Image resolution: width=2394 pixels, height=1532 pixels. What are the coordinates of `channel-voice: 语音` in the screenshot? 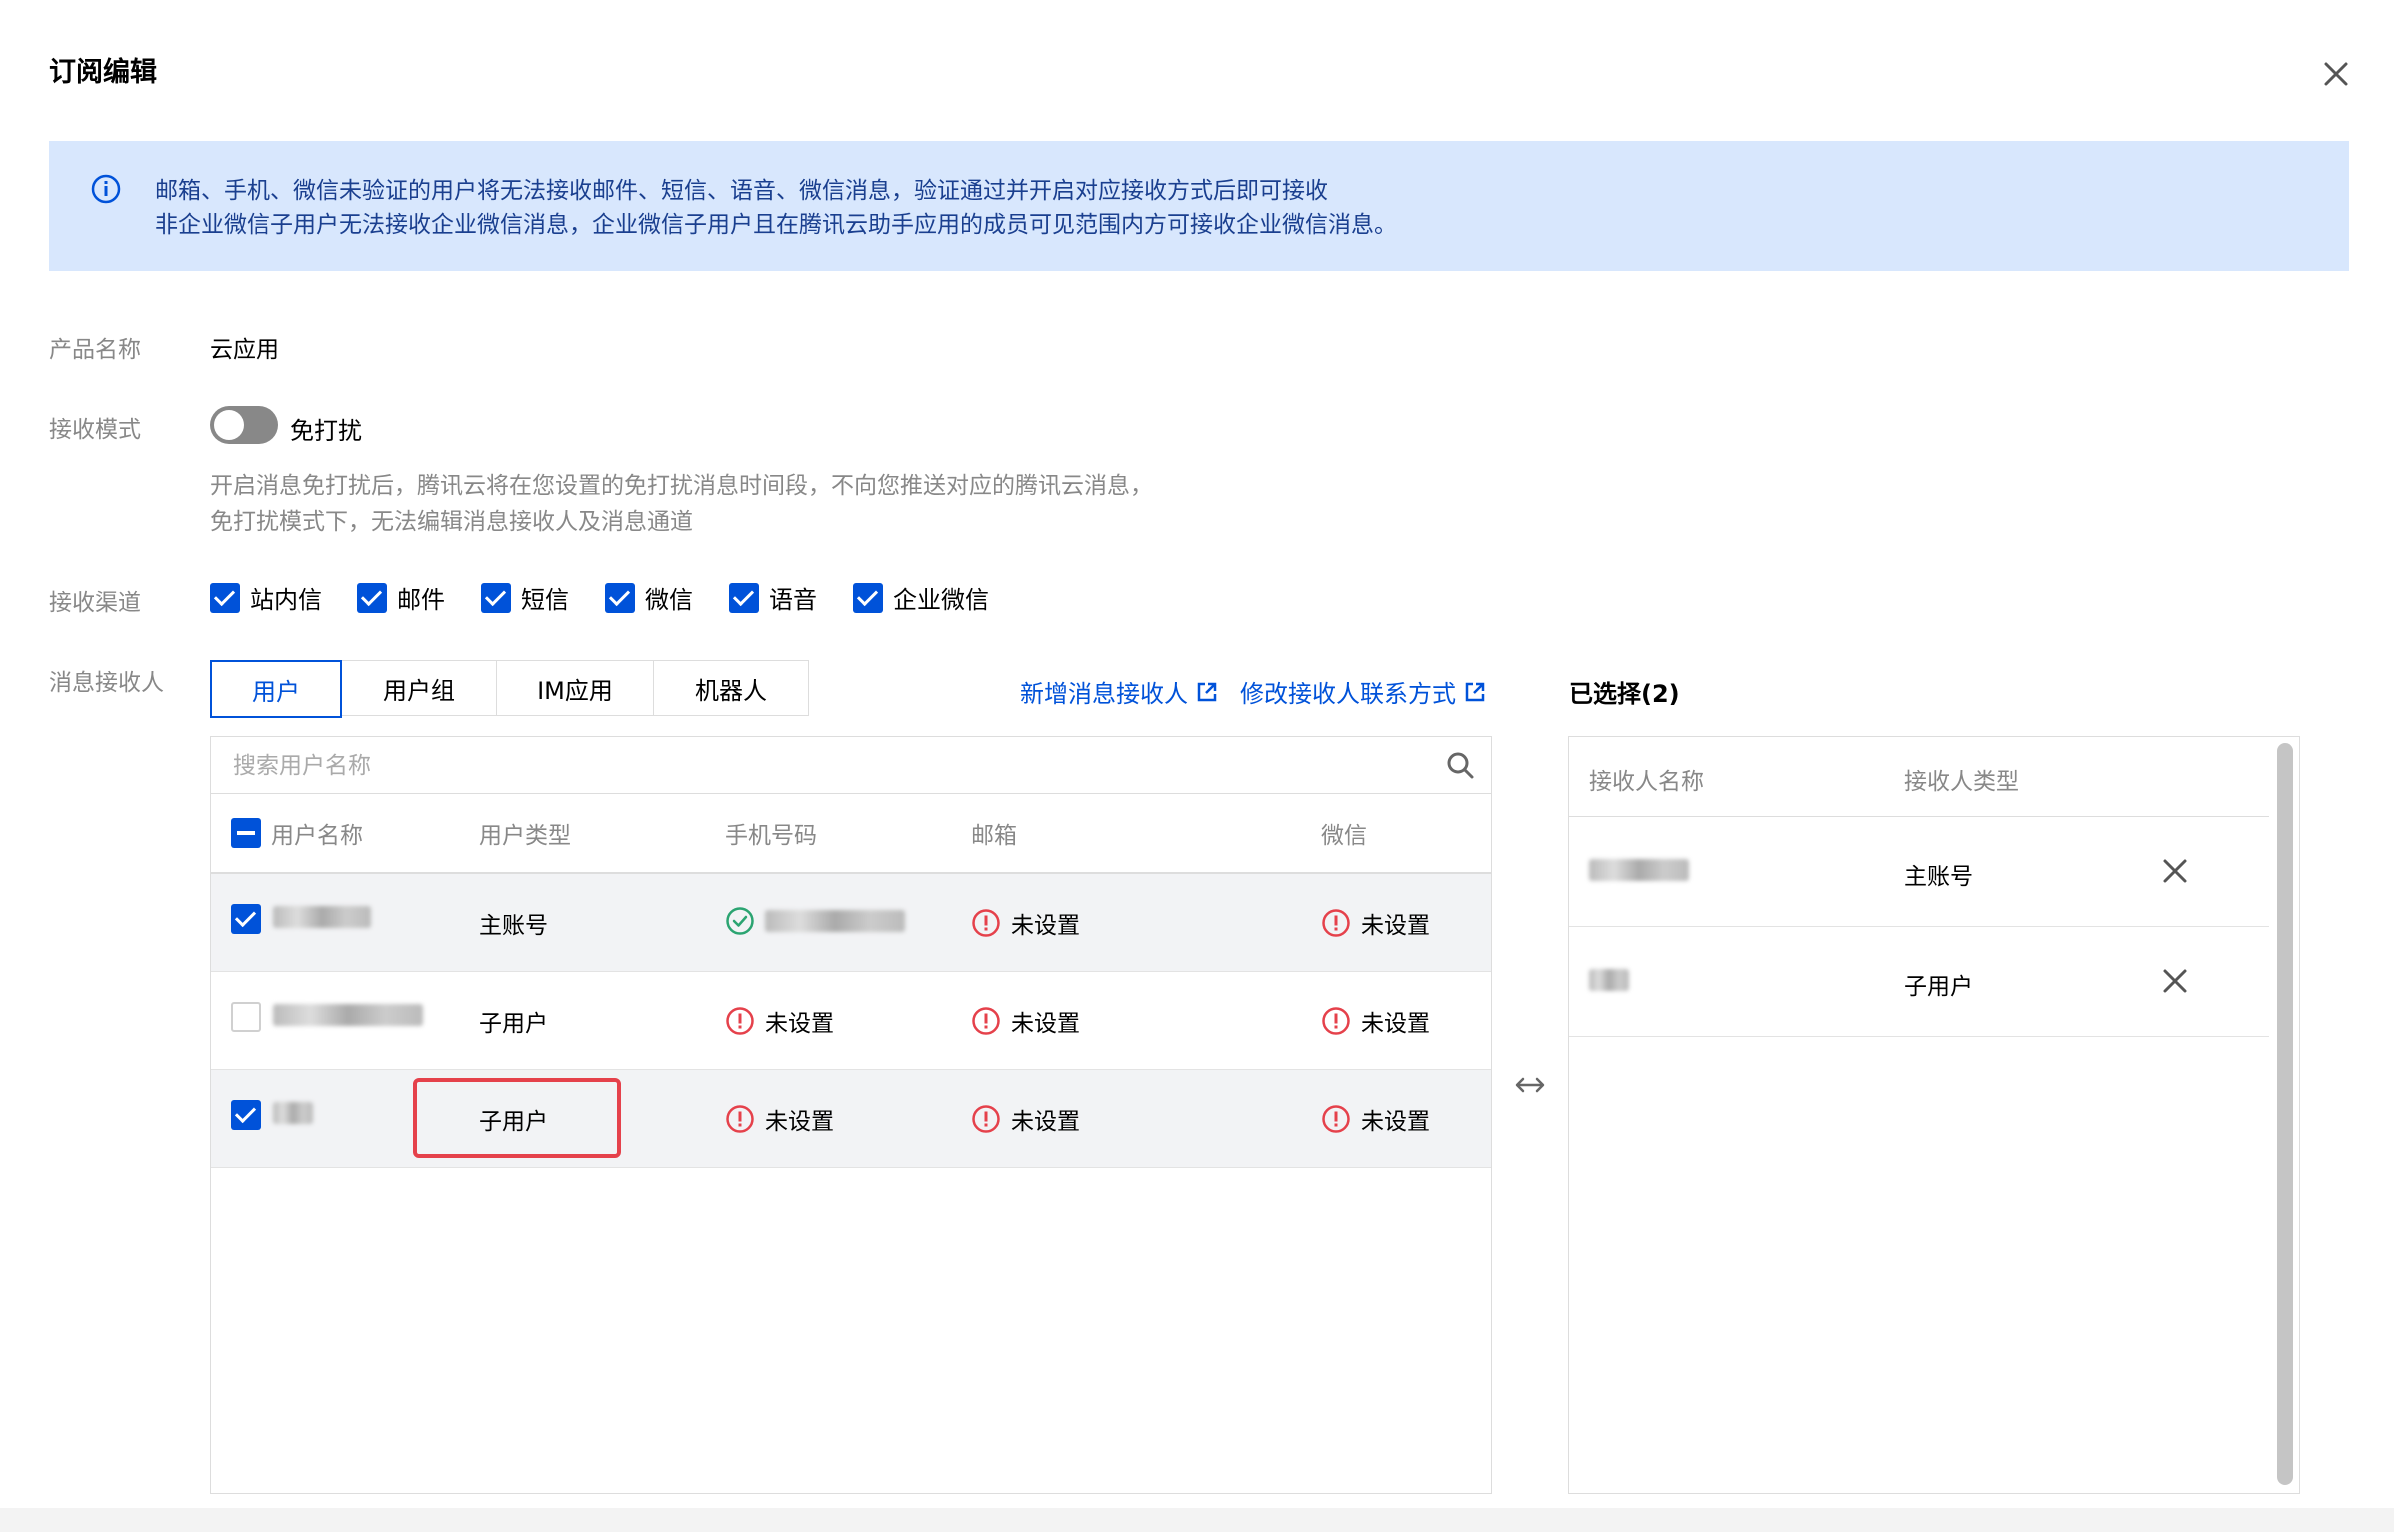 It's located at (773, 597).